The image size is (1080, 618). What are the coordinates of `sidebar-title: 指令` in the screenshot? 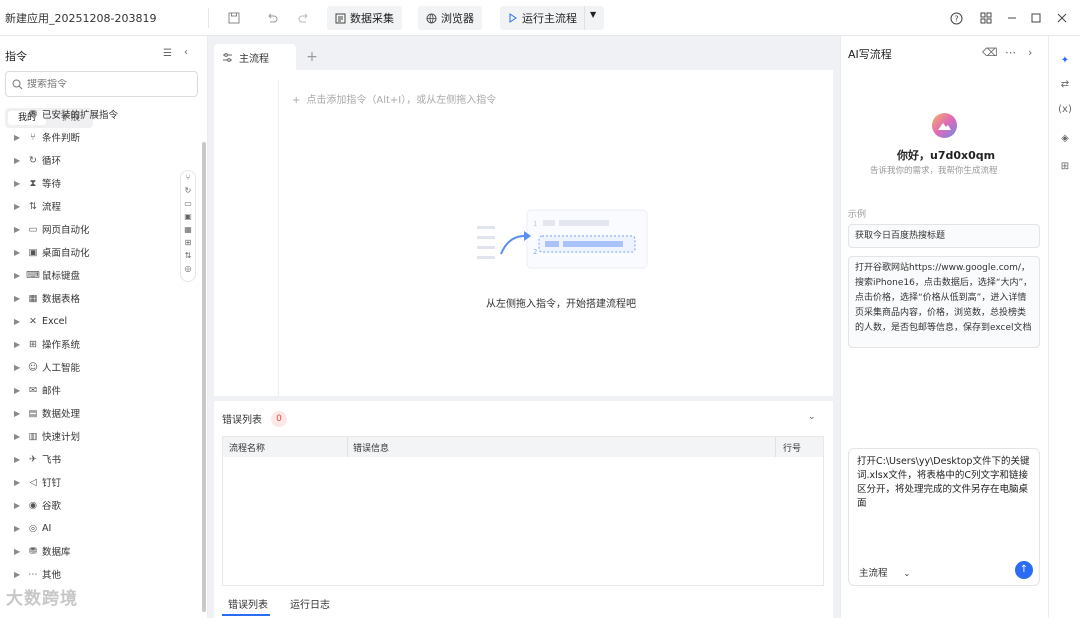 It's located at (16, 56).